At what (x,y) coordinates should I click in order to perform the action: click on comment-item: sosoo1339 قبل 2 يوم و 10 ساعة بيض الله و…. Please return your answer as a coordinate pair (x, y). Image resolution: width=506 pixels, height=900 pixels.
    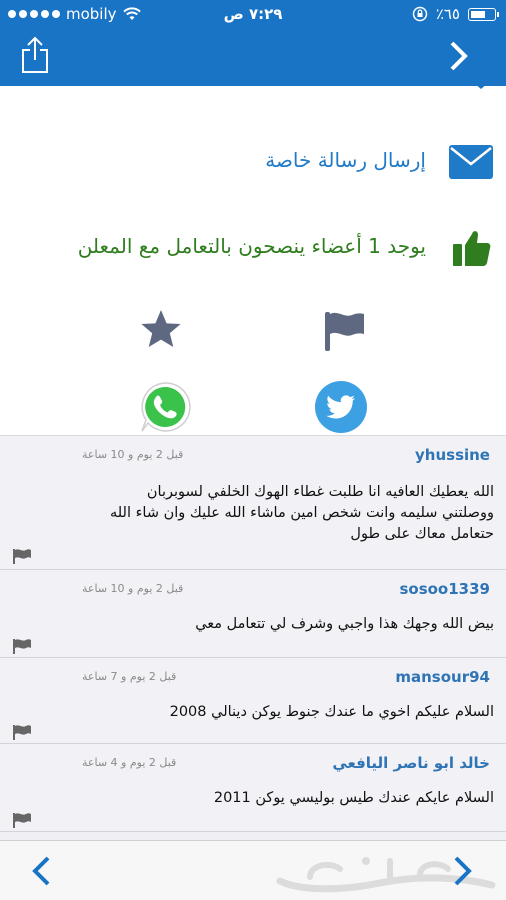
    Looking at the image, I should click on (253, 614).